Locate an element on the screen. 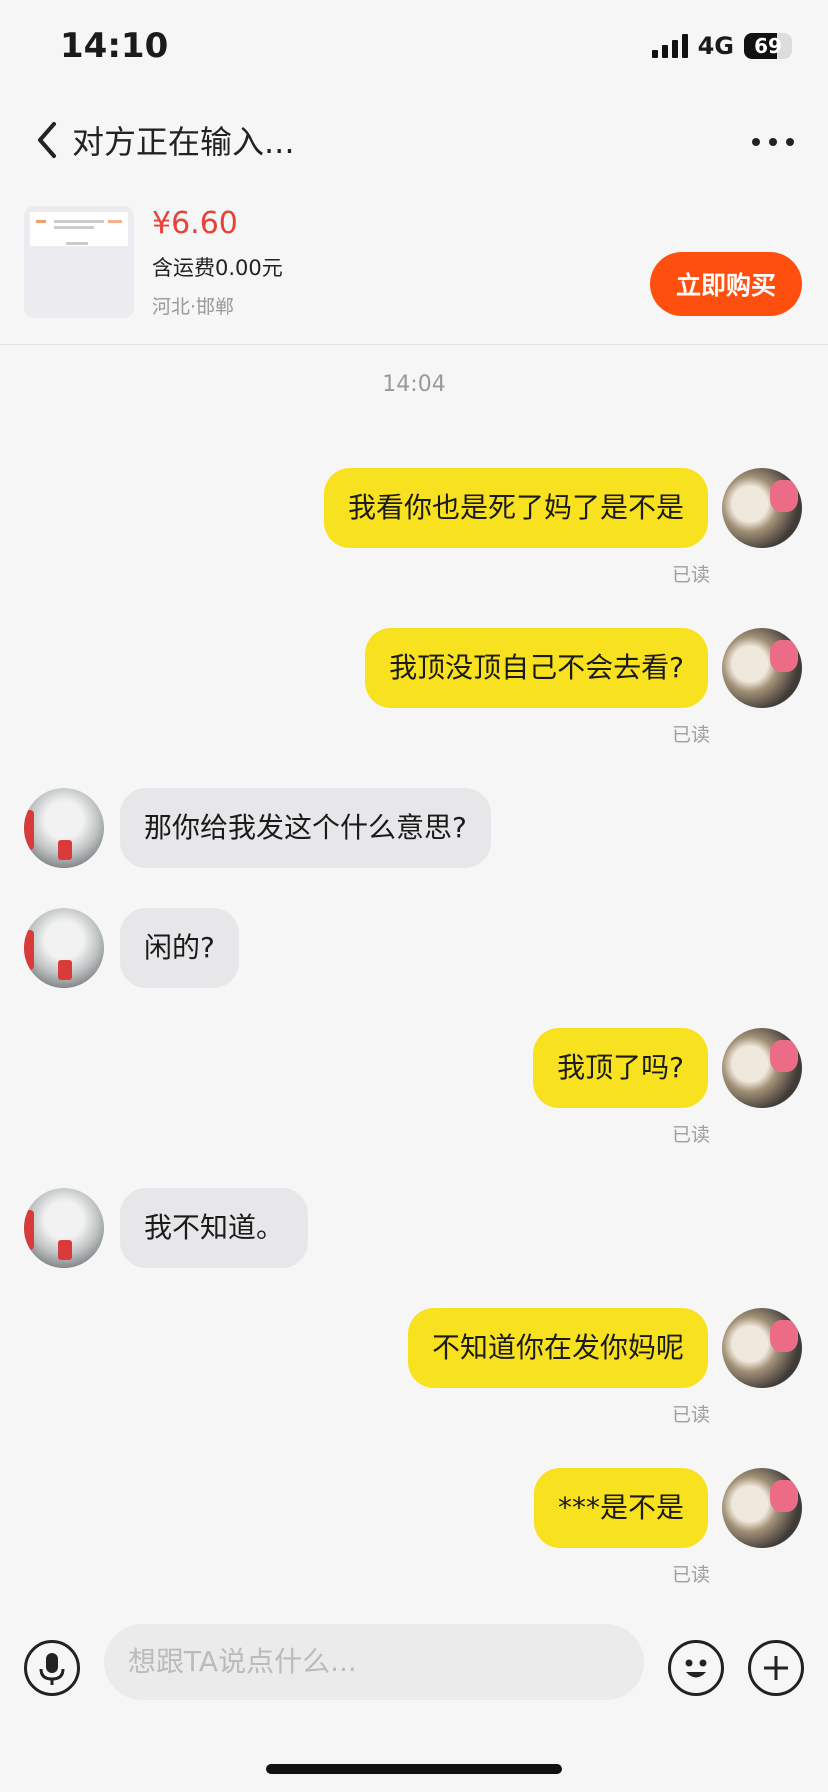 This screenshot has height=1792, width=828. shipping-fee: 含运费0.00元 is located at coordinates (217, 268).